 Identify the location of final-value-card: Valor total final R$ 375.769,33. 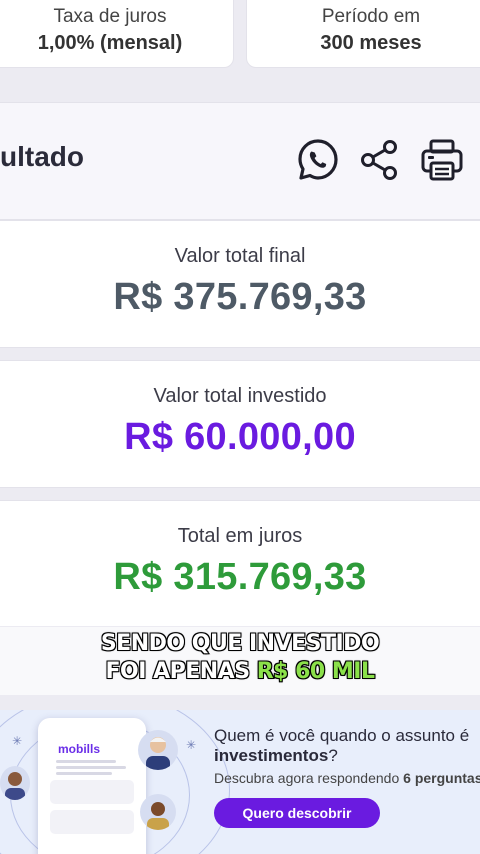
(240, 284).